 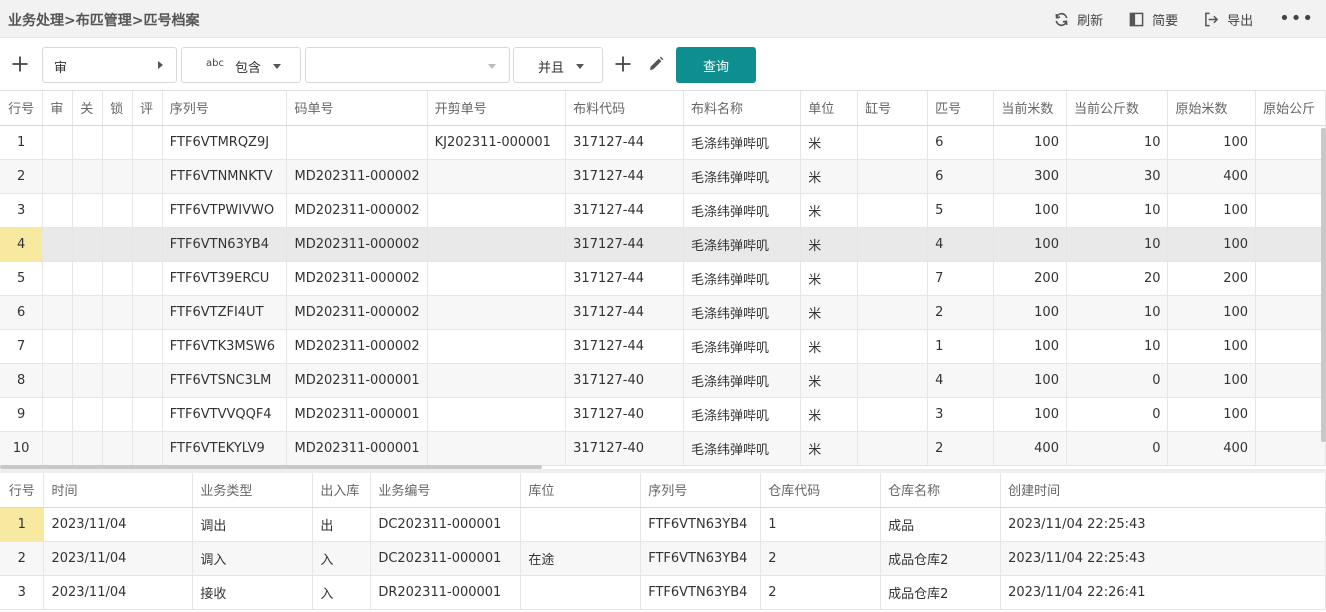 What do you see at coordinates (941, 490) in the screenshot?
I see `detail-col-header: 仓库名称` at bounding box center [941, 490].